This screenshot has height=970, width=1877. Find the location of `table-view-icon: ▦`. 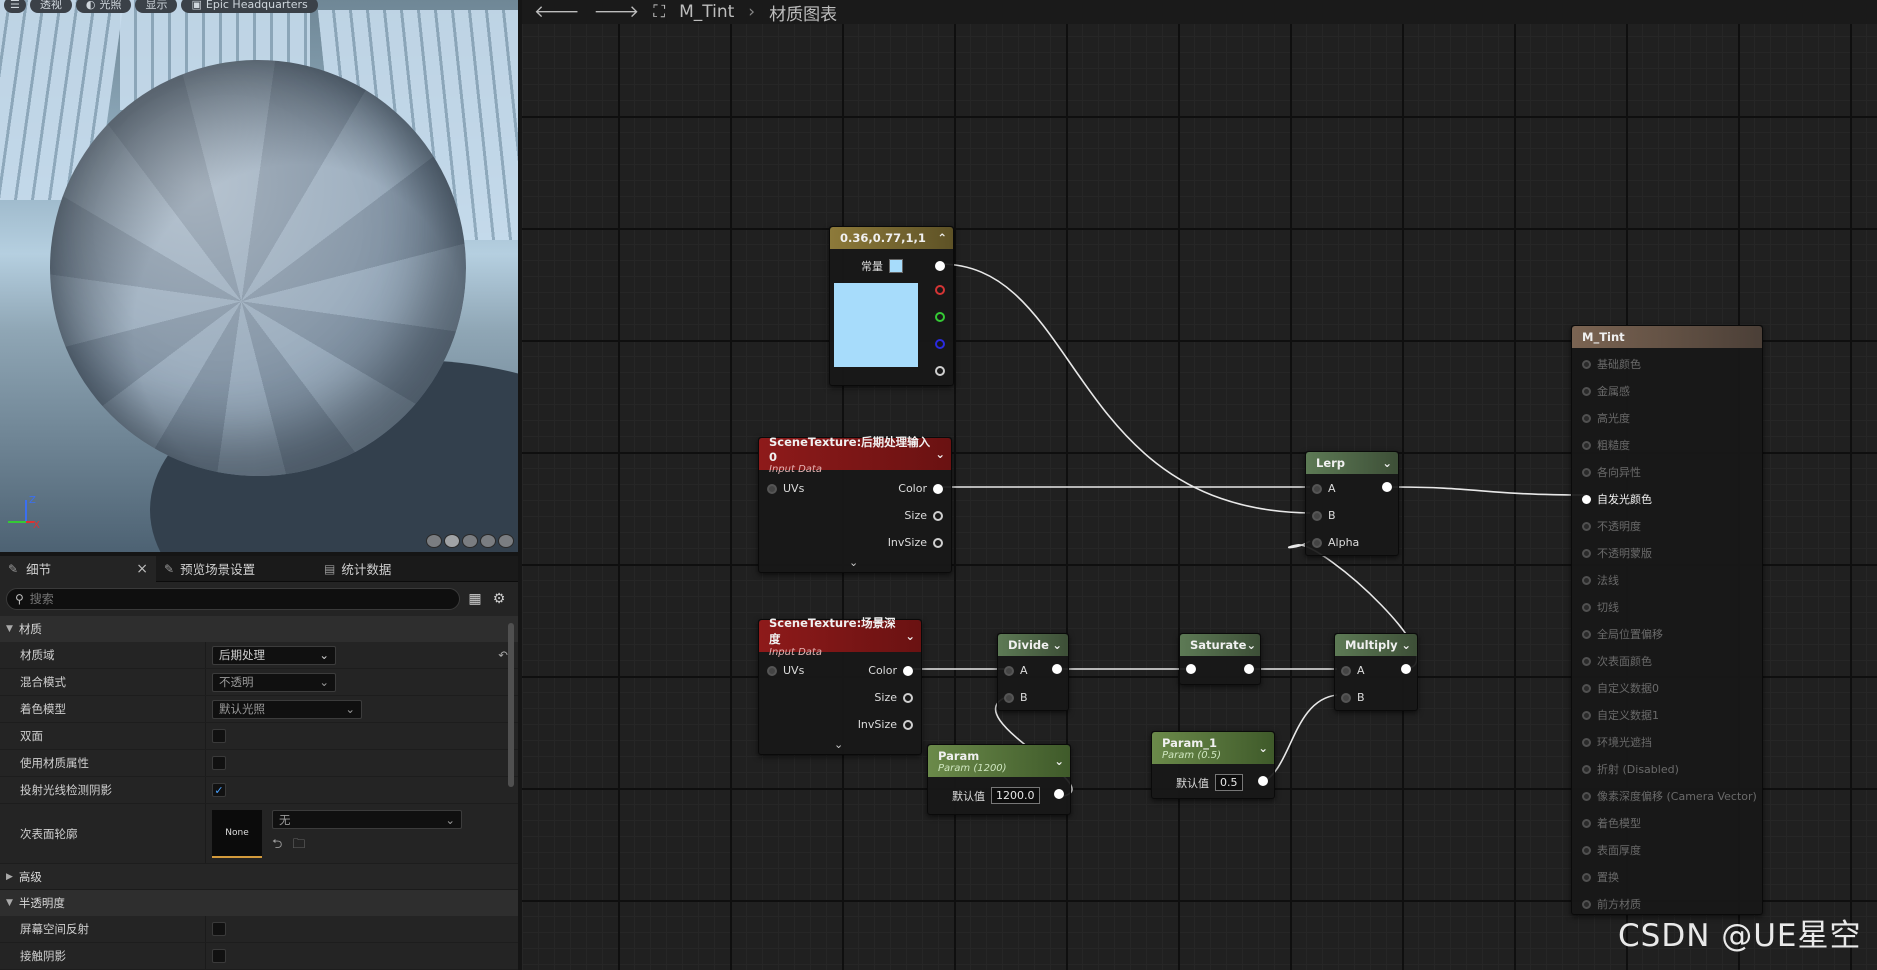

table-view-icon: ▦ is located at coordinates (475, 599).